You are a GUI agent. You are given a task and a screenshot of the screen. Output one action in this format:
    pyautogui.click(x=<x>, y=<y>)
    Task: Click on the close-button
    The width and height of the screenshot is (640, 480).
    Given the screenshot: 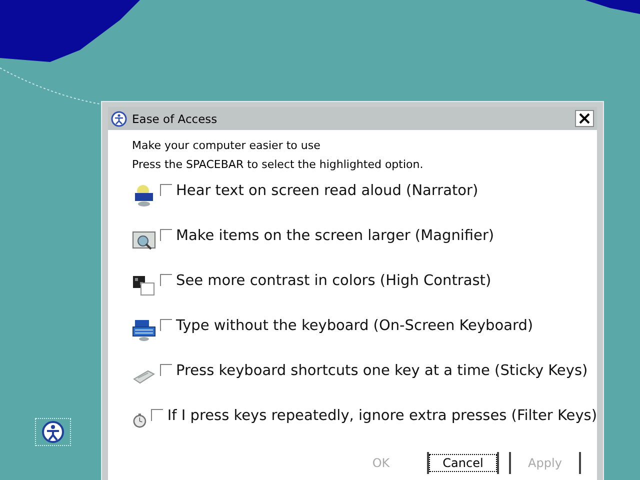 What is the action you would take?
    pyautogui.click(x=584, y=118)
    